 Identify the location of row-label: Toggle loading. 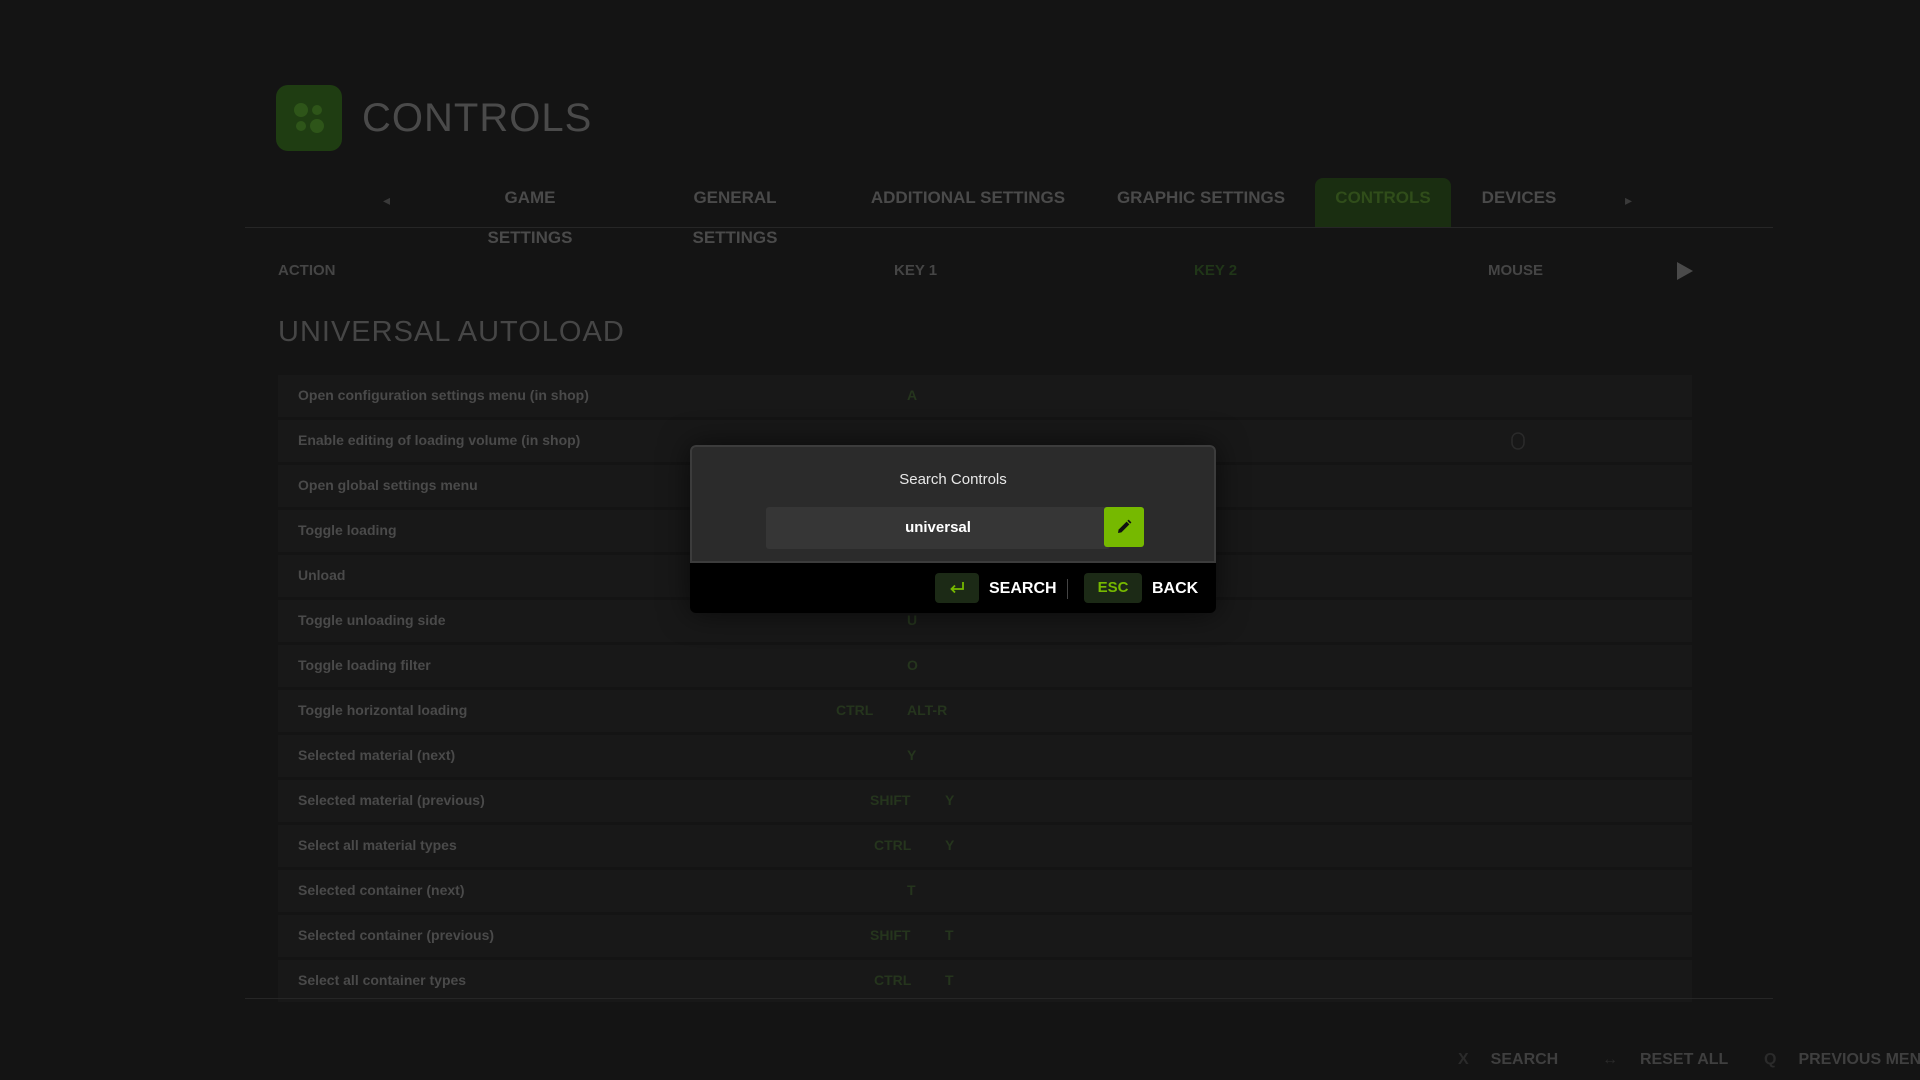
(347, 530).